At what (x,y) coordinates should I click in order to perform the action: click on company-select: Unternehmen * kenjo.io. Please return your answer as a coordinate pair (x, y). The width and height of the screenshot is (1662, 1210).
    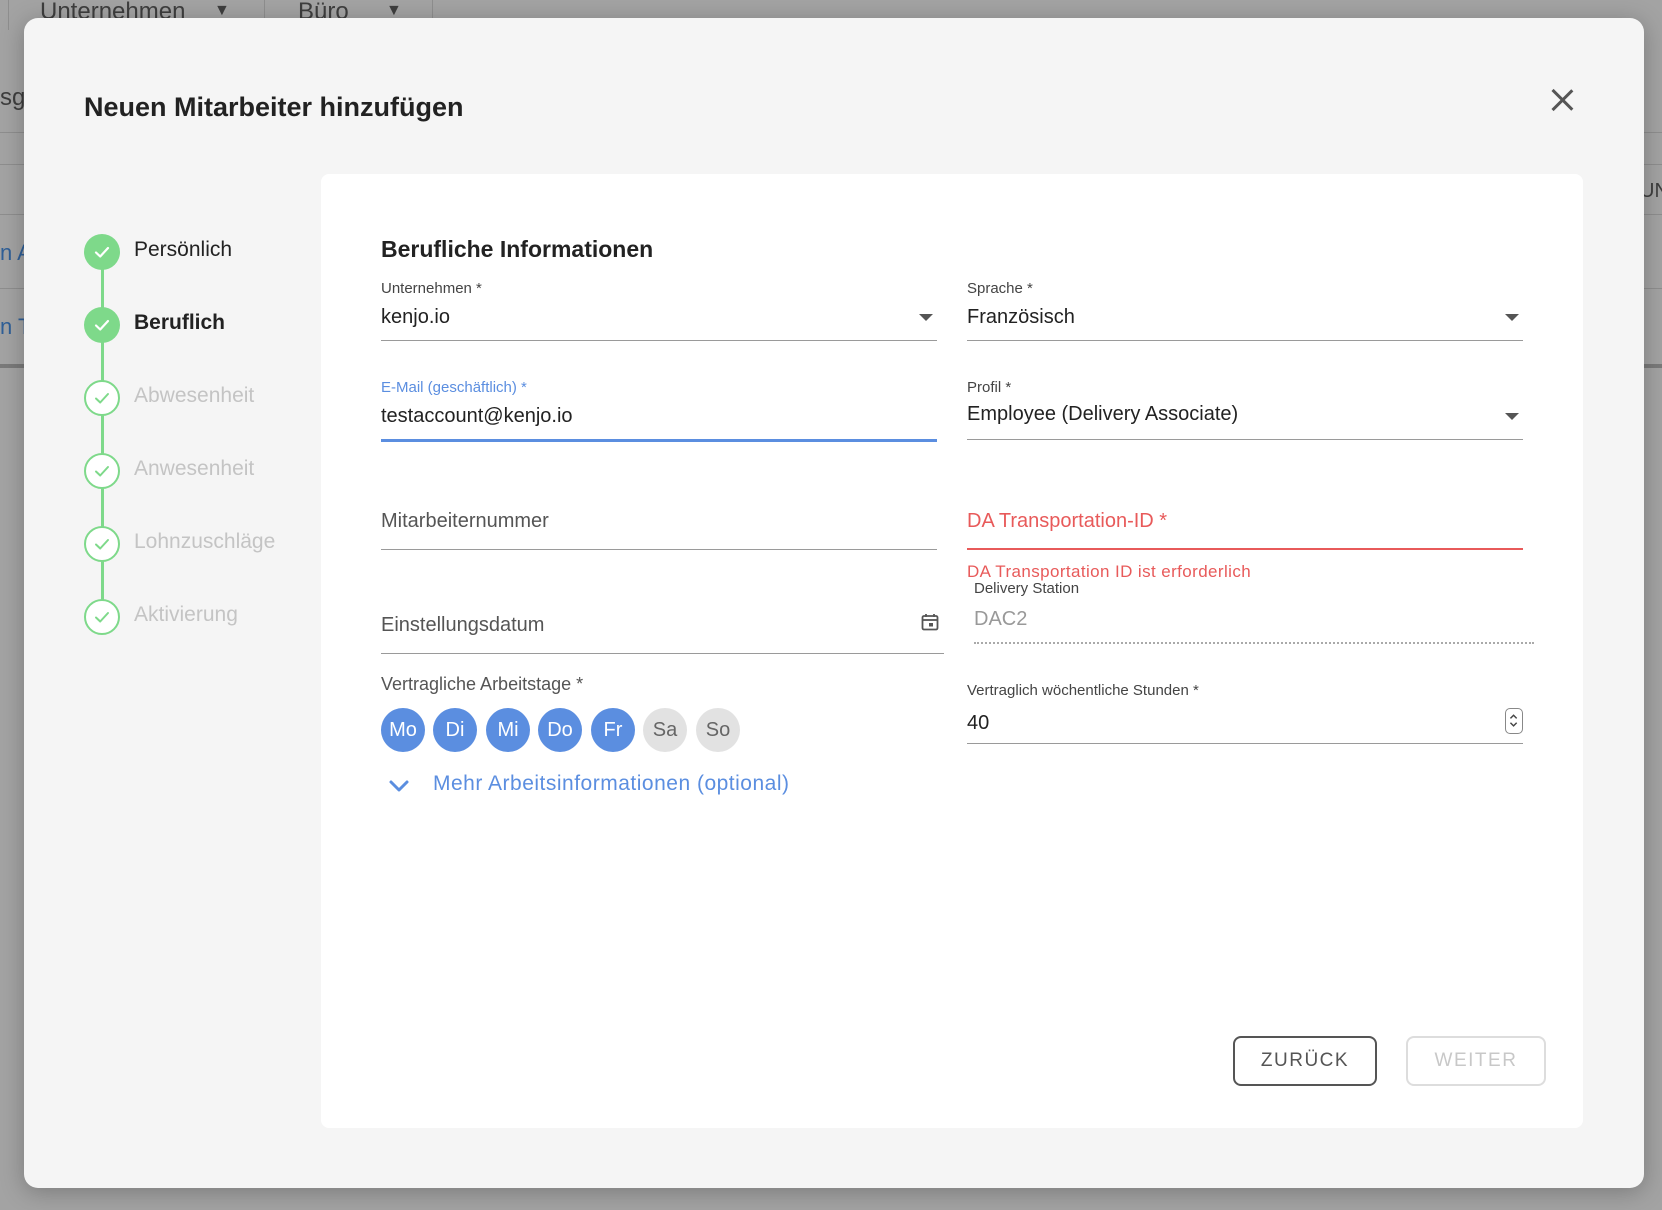
    Looking at the image, I should click on (659, 310).